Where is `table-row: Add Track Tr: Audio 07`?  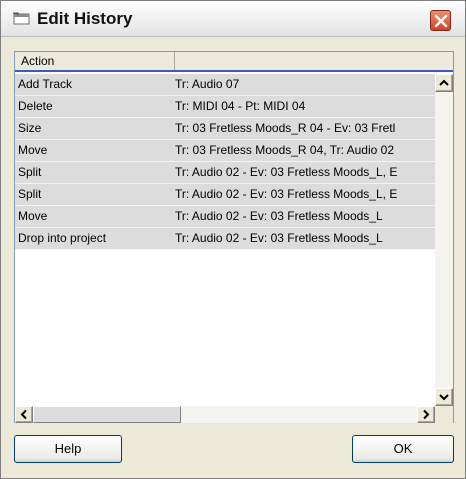 table-row: Add Track Tr: Audio 07 is located at coordinates (225, 85).